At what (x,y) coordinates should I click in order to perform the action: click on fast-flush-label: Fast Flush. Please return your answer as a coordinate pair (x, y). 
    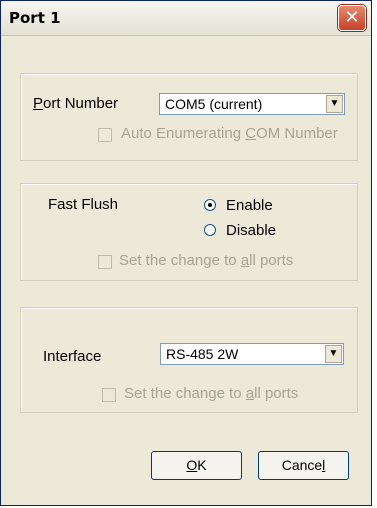
    Looking at the image, I should click on (83, 204).